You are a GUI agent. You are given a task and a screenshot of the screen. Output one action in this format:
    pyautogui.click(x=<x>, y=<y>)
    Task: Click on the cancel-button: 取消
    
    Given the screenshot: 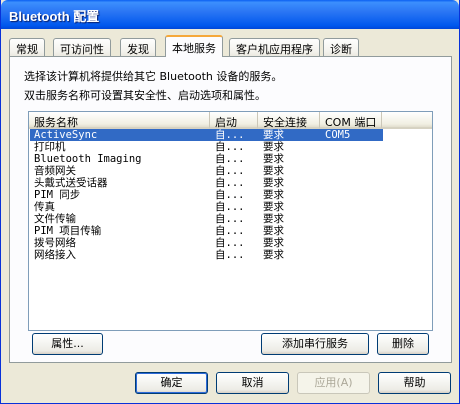 What is the action you would take?
    pyautogui.click(x=252, y=383)
    